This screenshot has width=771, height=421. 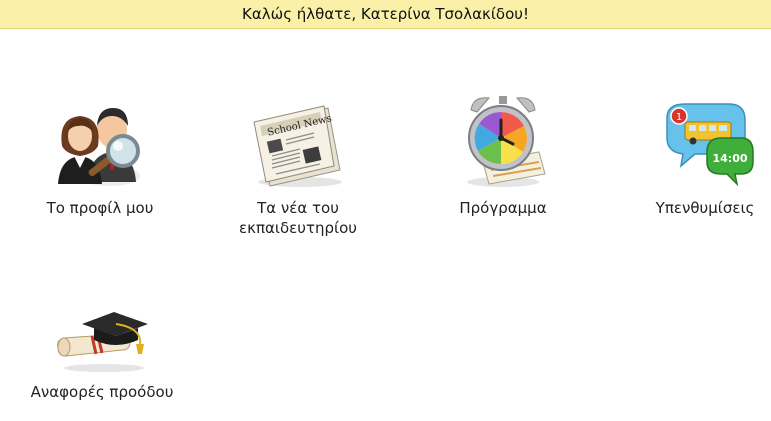 I want to click on menu-label-profile: Το προφίλ μου, so click(x=100, y=208).